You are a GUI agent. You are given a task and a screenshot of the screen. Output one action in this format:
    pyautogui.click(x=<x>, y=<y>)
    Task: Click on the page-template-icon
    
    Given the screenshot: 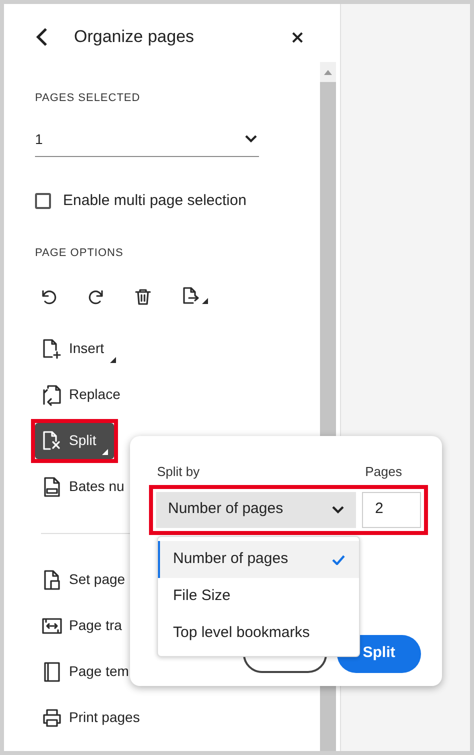 What is the action you would take?
    pyautogui.click(x=52, y=671)
    